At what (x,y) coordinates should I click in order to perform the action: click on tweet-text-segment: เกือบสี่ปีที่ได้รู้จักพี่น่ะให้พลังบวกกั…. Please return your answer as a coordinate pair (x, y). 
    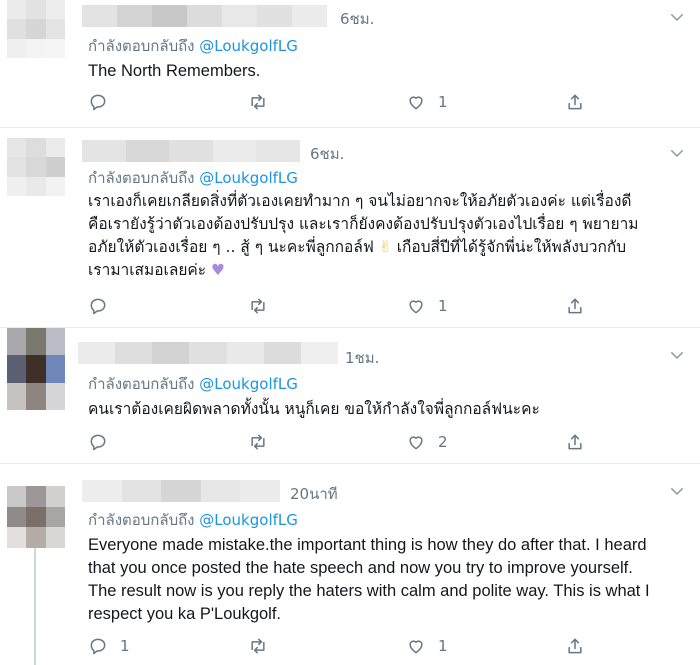
    Looking at the image, I should click on (511, 247).